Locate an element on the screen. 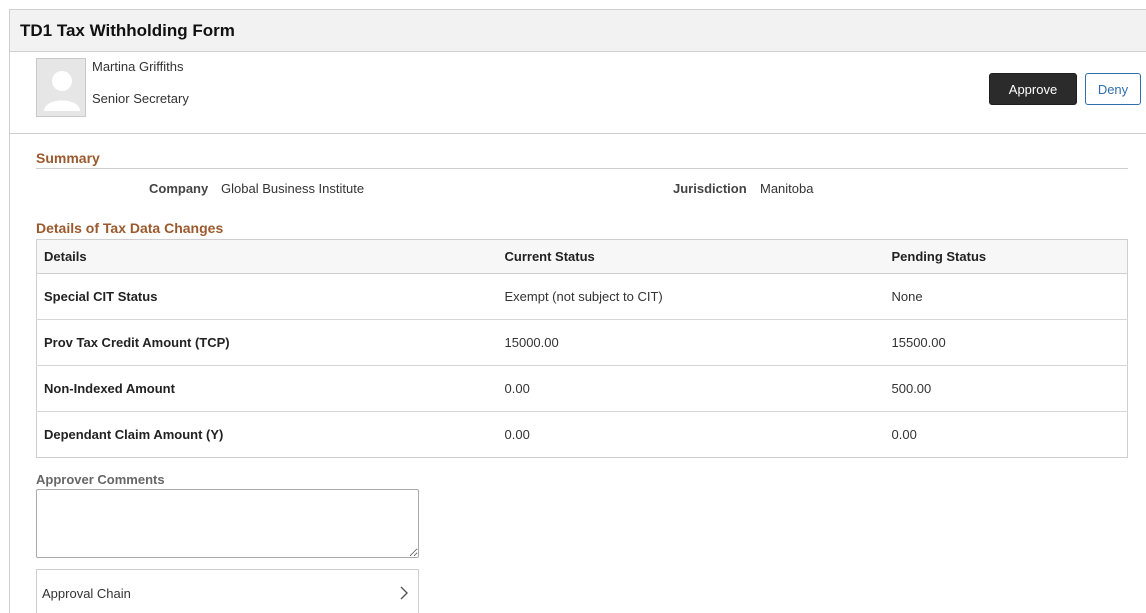  approval-chain-link: Approval Chain is located at coordinates (227, 591).